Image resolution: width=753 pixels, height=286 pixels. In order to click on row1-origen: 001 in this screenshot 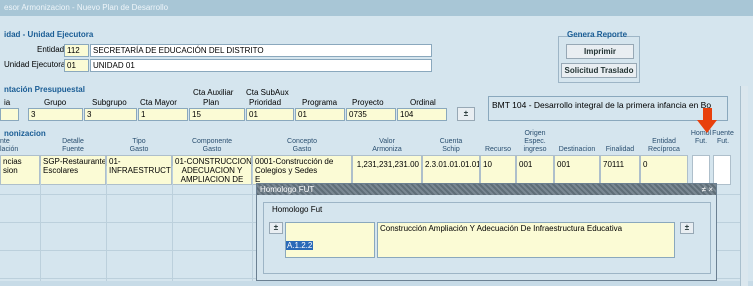, I will do `click(535, 170)`.